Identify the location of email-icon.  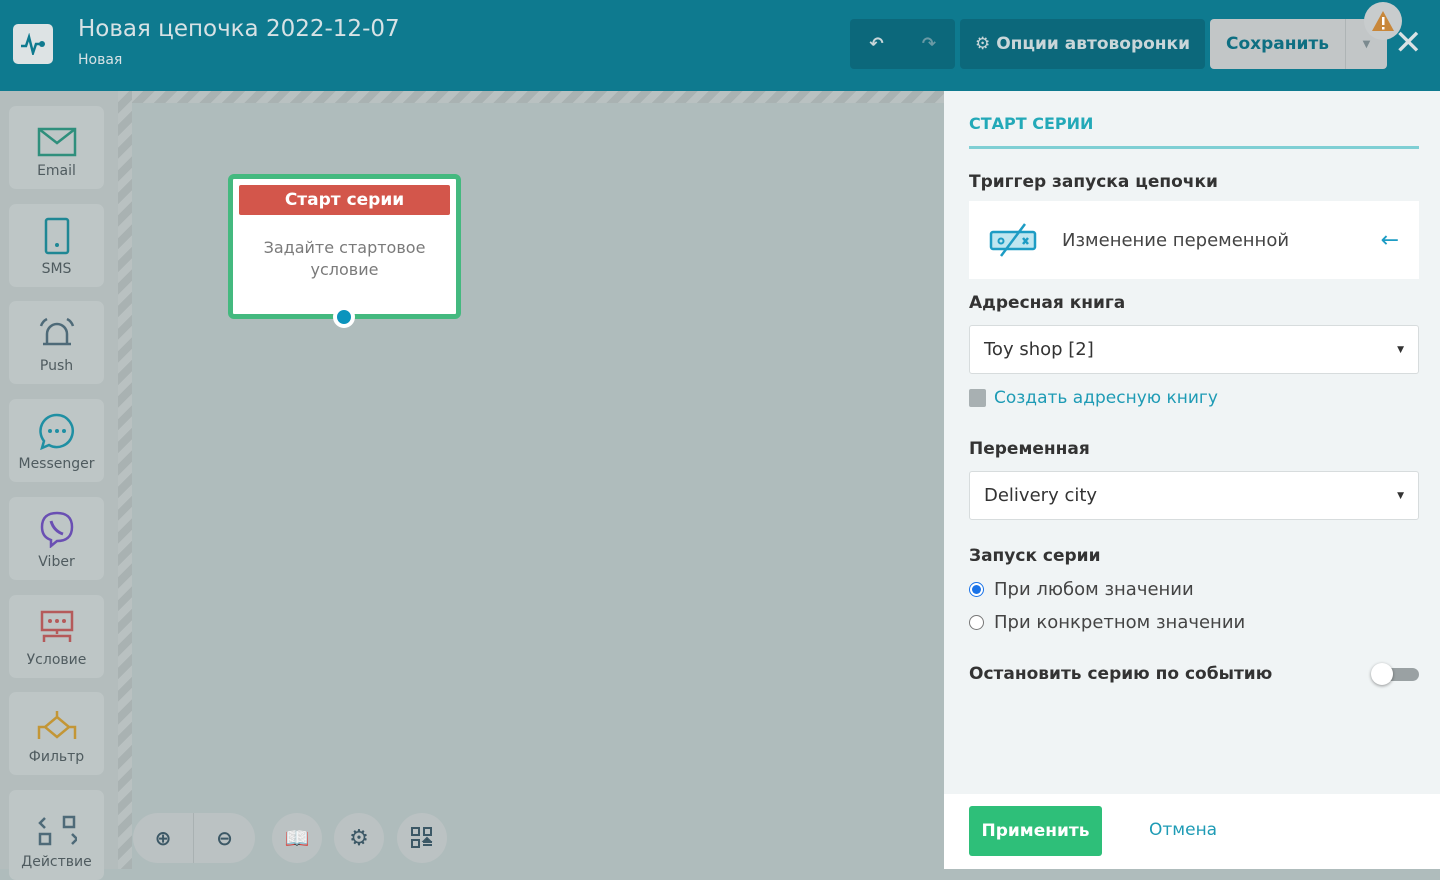
(56, 142).